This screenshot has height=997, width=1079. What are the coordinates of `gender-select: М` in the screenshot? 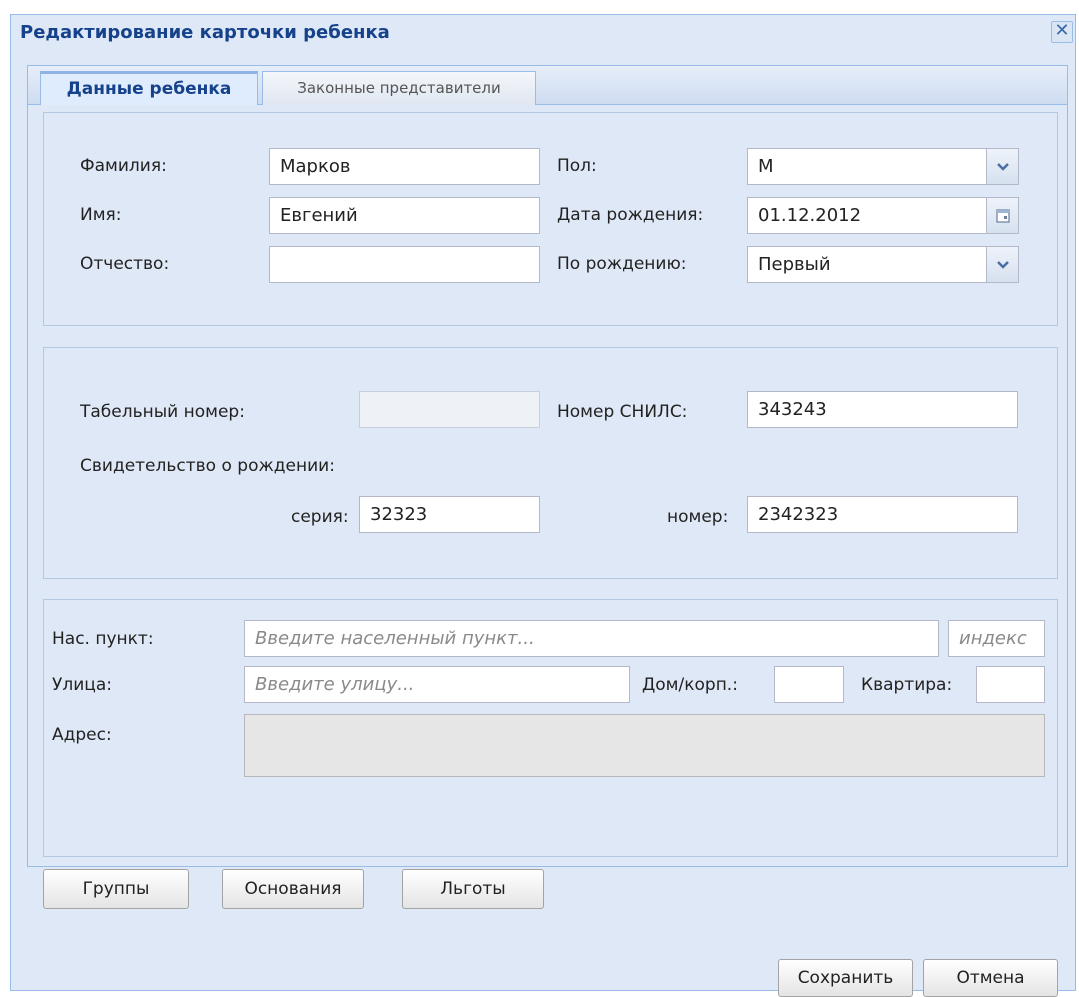 It's located at (867, 166).